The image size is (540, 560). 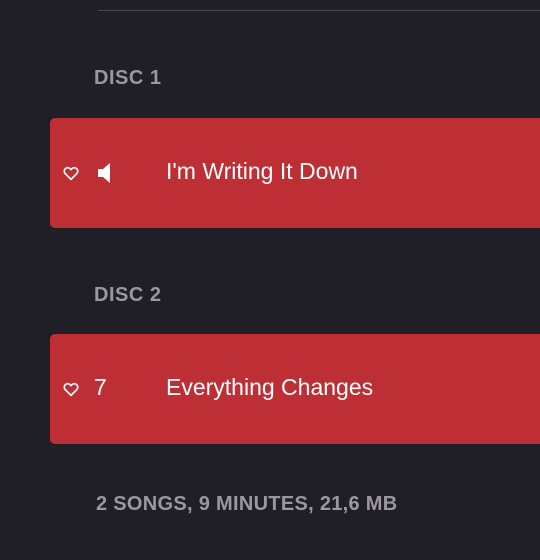 I want to click on track-number: 7, so click(x=100, y=387).